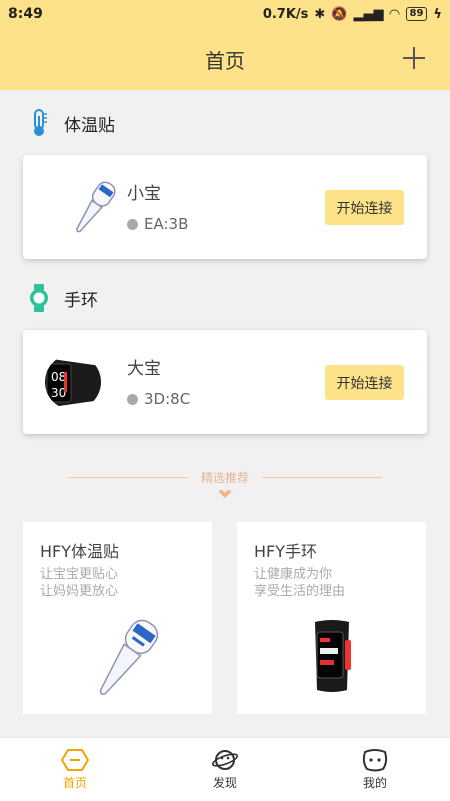 This screenshot has height=801, width=450. What do you see at coordinates (81, 300) in the screenshot?
I see `section-title: 手环` at bounding box center [81, 300].